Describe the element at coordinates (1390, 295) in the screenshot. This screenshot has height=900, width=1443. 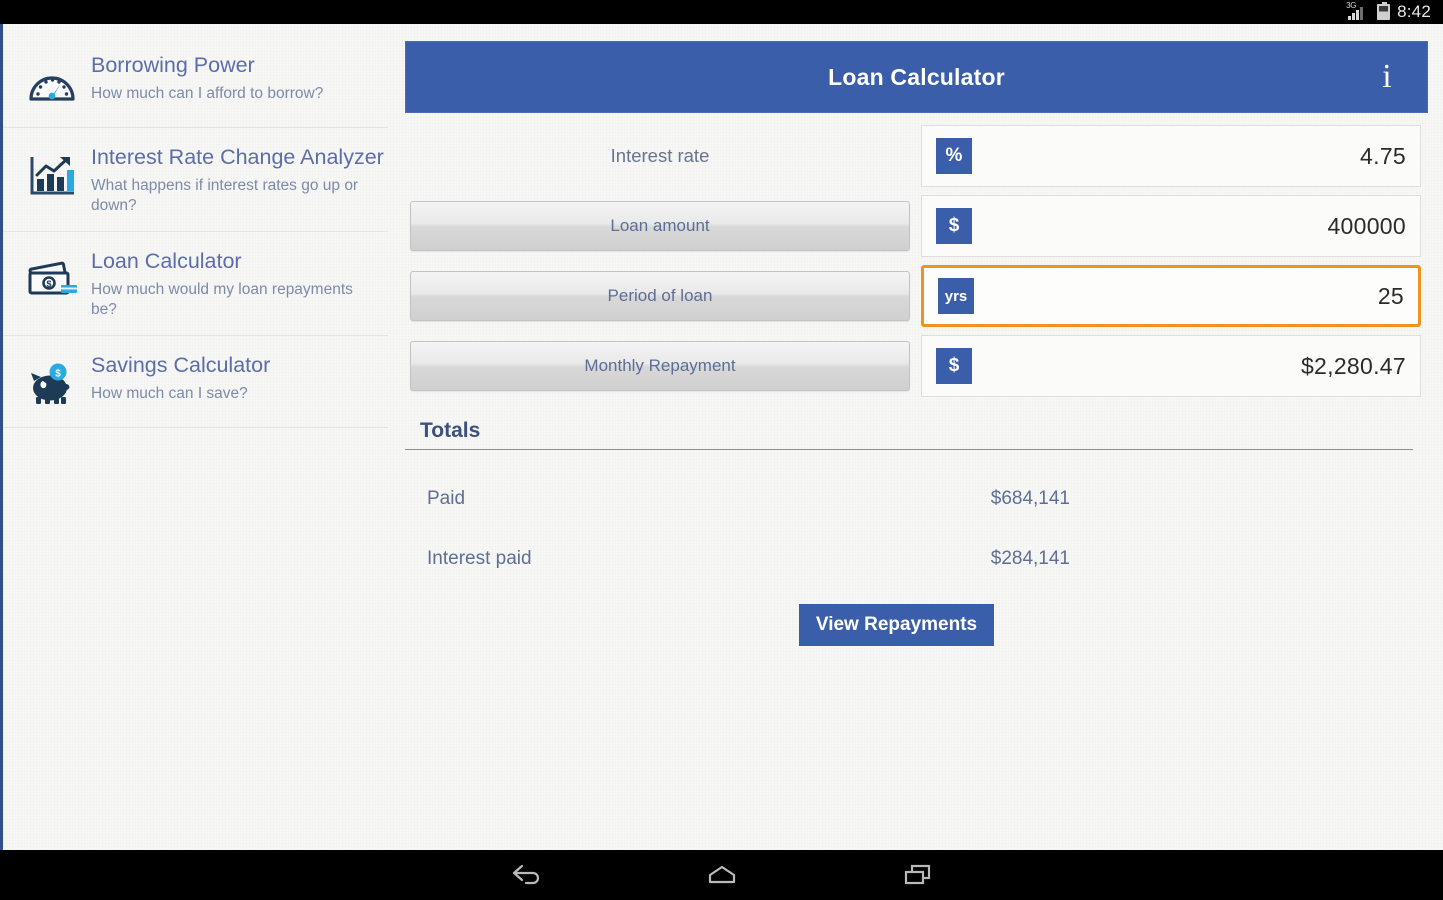
I see `period-of-loan-value: 25` at that location.